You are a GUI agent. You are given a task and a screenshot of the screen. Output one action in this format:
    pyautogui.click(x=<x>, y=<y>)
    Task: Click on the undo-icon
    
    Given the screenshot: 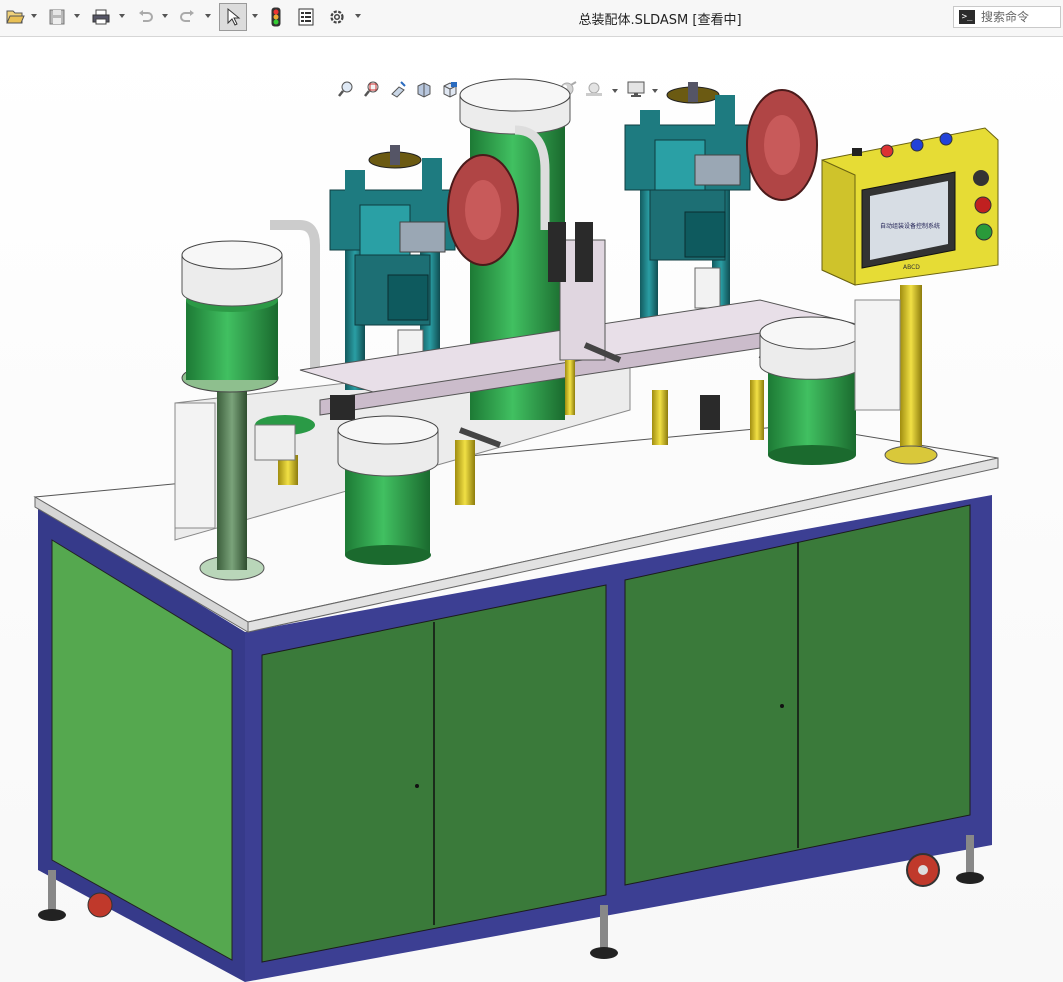 What is the action you would take?
    pyautogui.click(x=145, y=17)
    